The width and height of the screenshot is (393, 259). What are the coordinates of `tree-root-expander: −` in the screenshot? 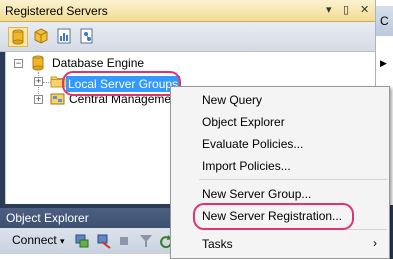 It's located at (18, 63).